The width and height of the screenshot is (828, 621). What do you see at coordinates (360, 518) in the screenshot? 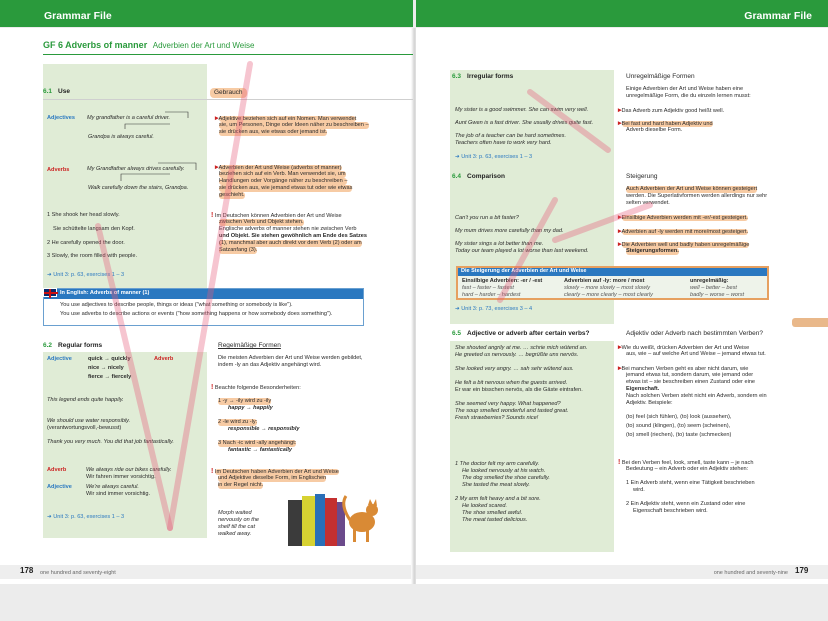
I see `cat-illustration` at bounding box center [360, 518].